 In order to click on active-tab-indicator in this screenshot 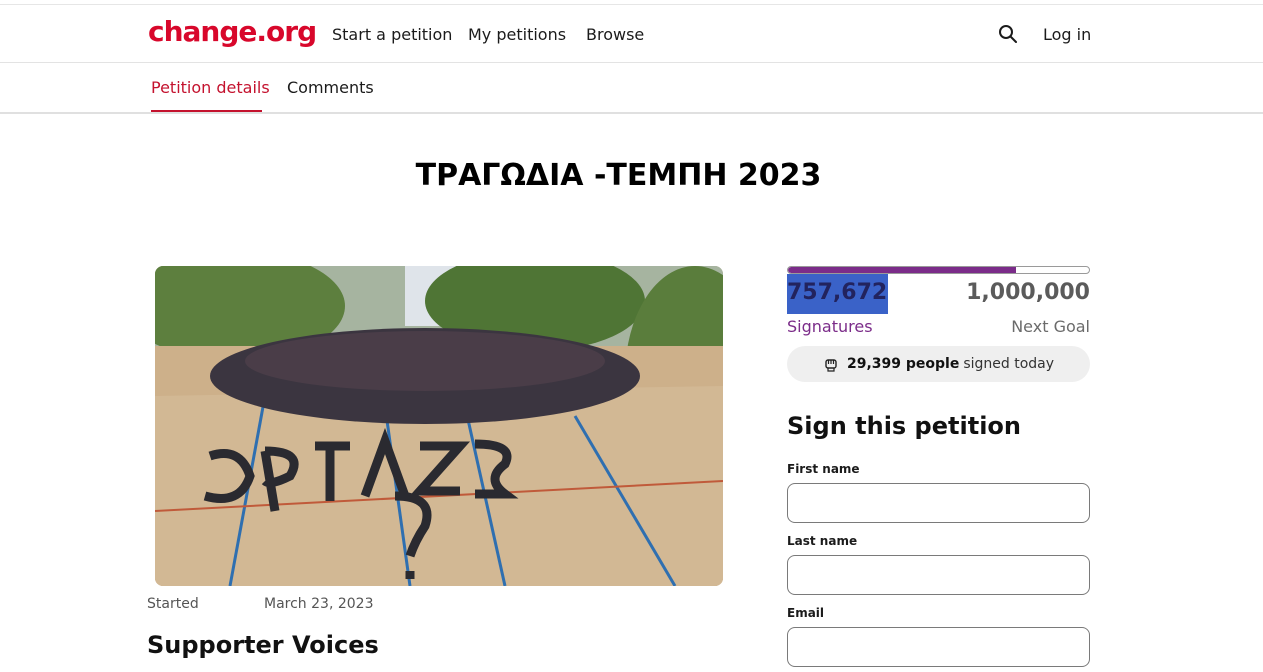, I will do `click(206, 111)`.